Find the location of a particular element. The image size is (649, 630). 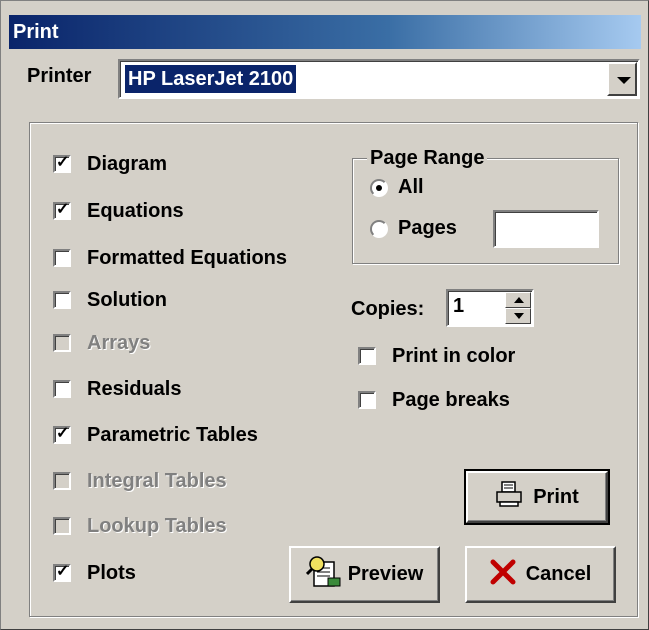

printer-dropdown-button is located at coordinates (622, 79).